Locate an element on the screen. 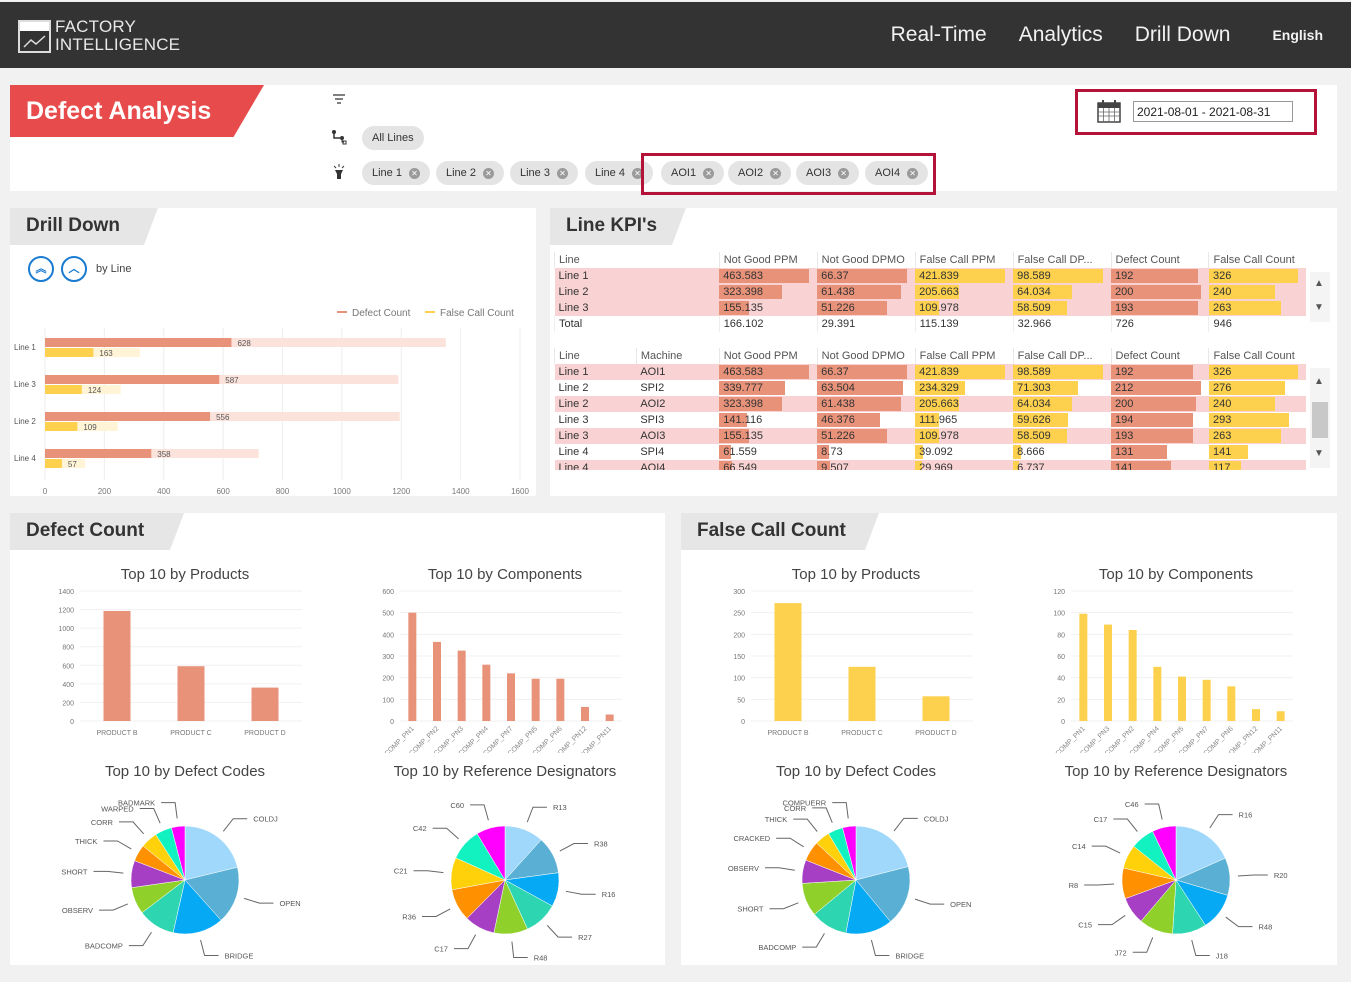  cell-value: 192 is located at coordinates (1124, 372).